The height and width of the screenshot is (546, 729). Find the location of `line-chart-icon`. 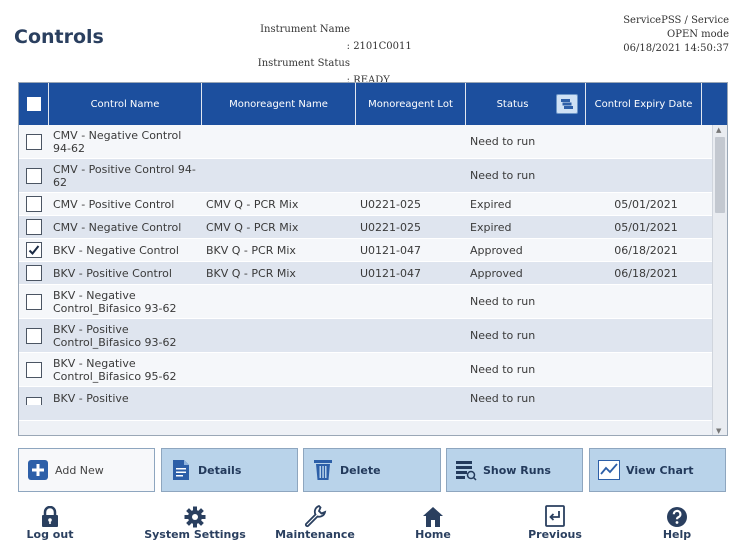

line-chart-icon is located at coordinates (609, 470).